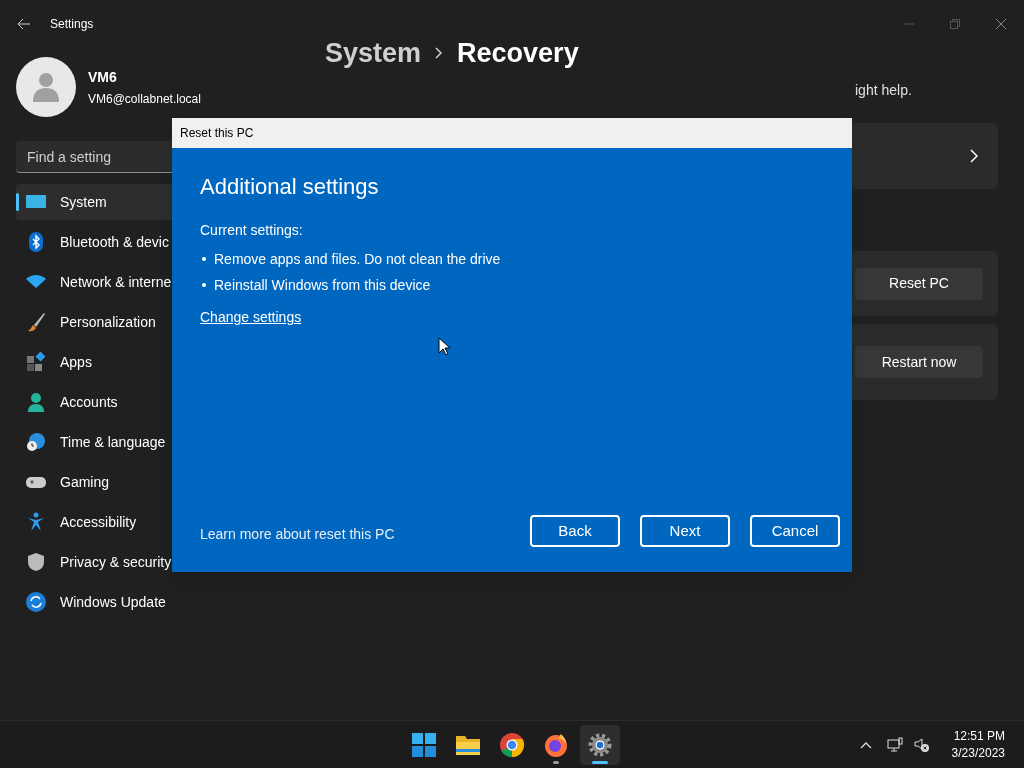 This screenshot has width=1024, height=768. I want to click on taskbar-app, so click(600, 744).